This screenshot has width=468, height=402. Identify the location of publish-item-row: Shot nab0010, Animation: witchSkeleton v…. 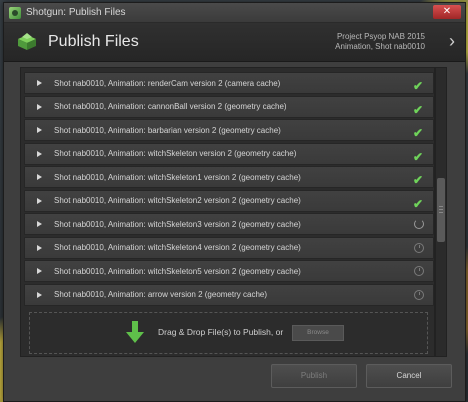
(229, 153).